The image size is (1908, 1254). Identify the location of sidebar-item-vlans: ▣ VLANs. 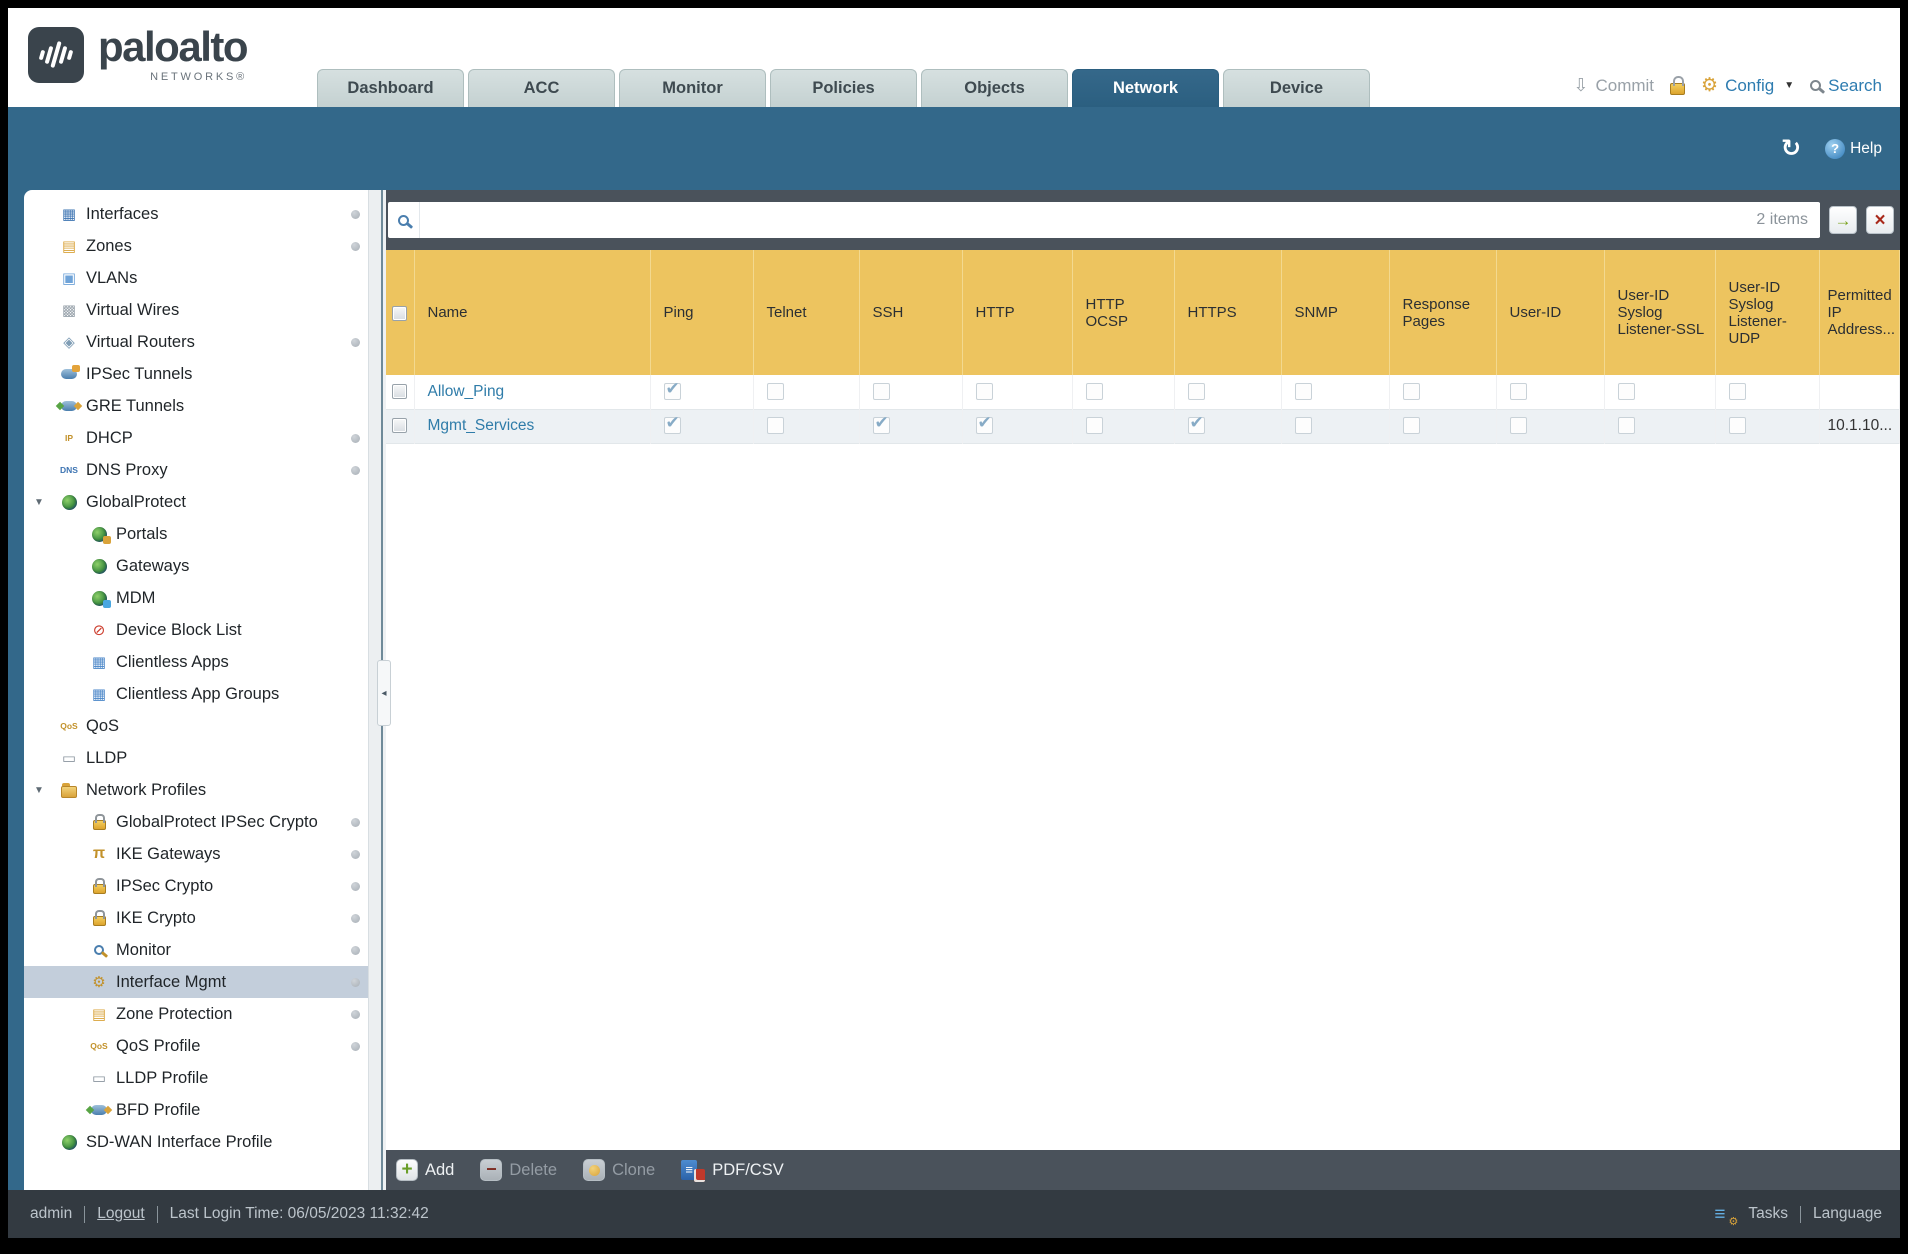
(196, 278).